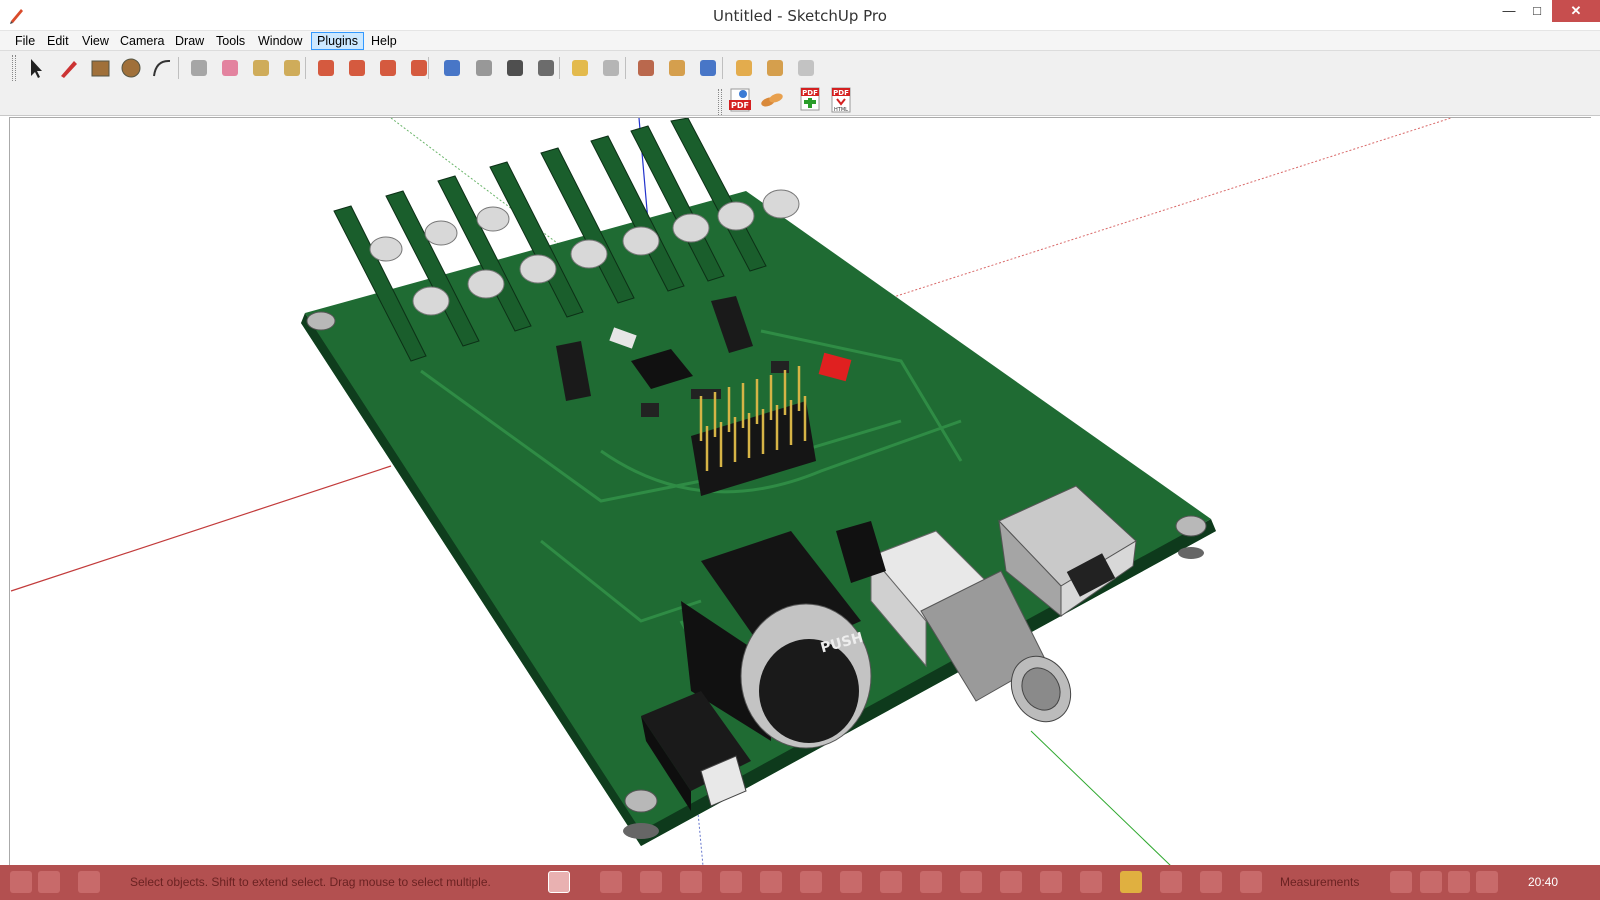 This screenshot has height=900, width=1600. Describe the element at coordinates (546, 68) in the screenshot. I see `zoom-extents-icon` at that location.